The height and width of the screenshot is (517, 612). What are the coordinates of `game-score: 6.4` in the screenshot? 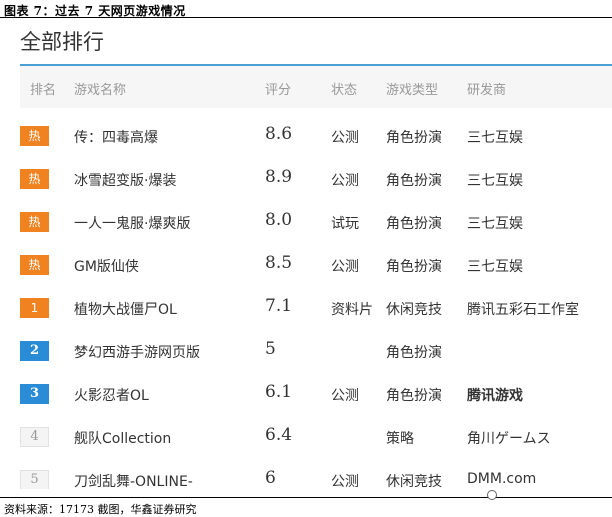 It's located at (279, 435).